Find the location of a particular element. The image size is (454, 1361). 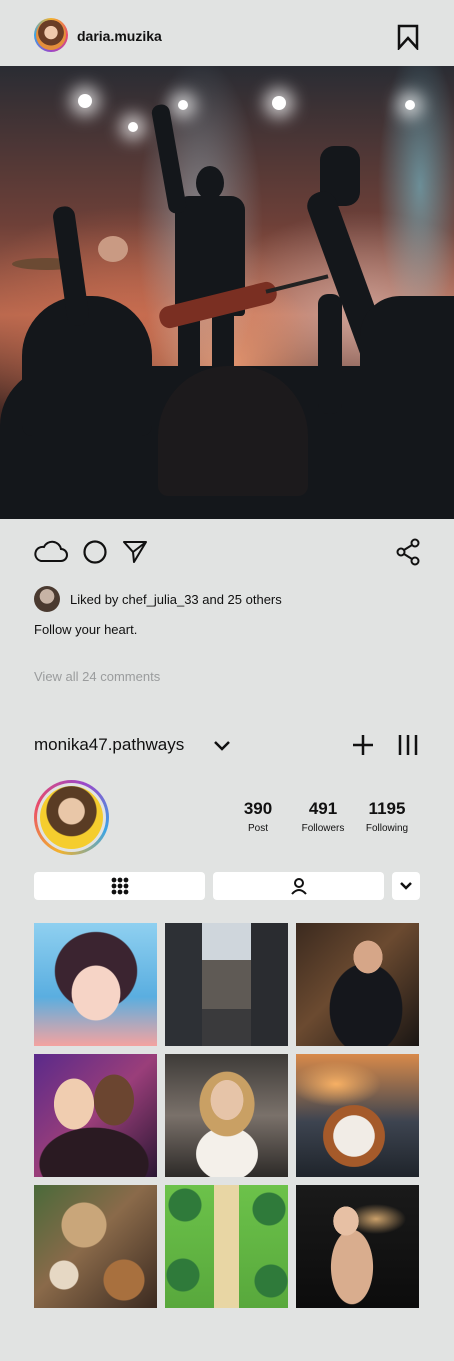

grid-photo-businessman is located at coordinates (357, 984).